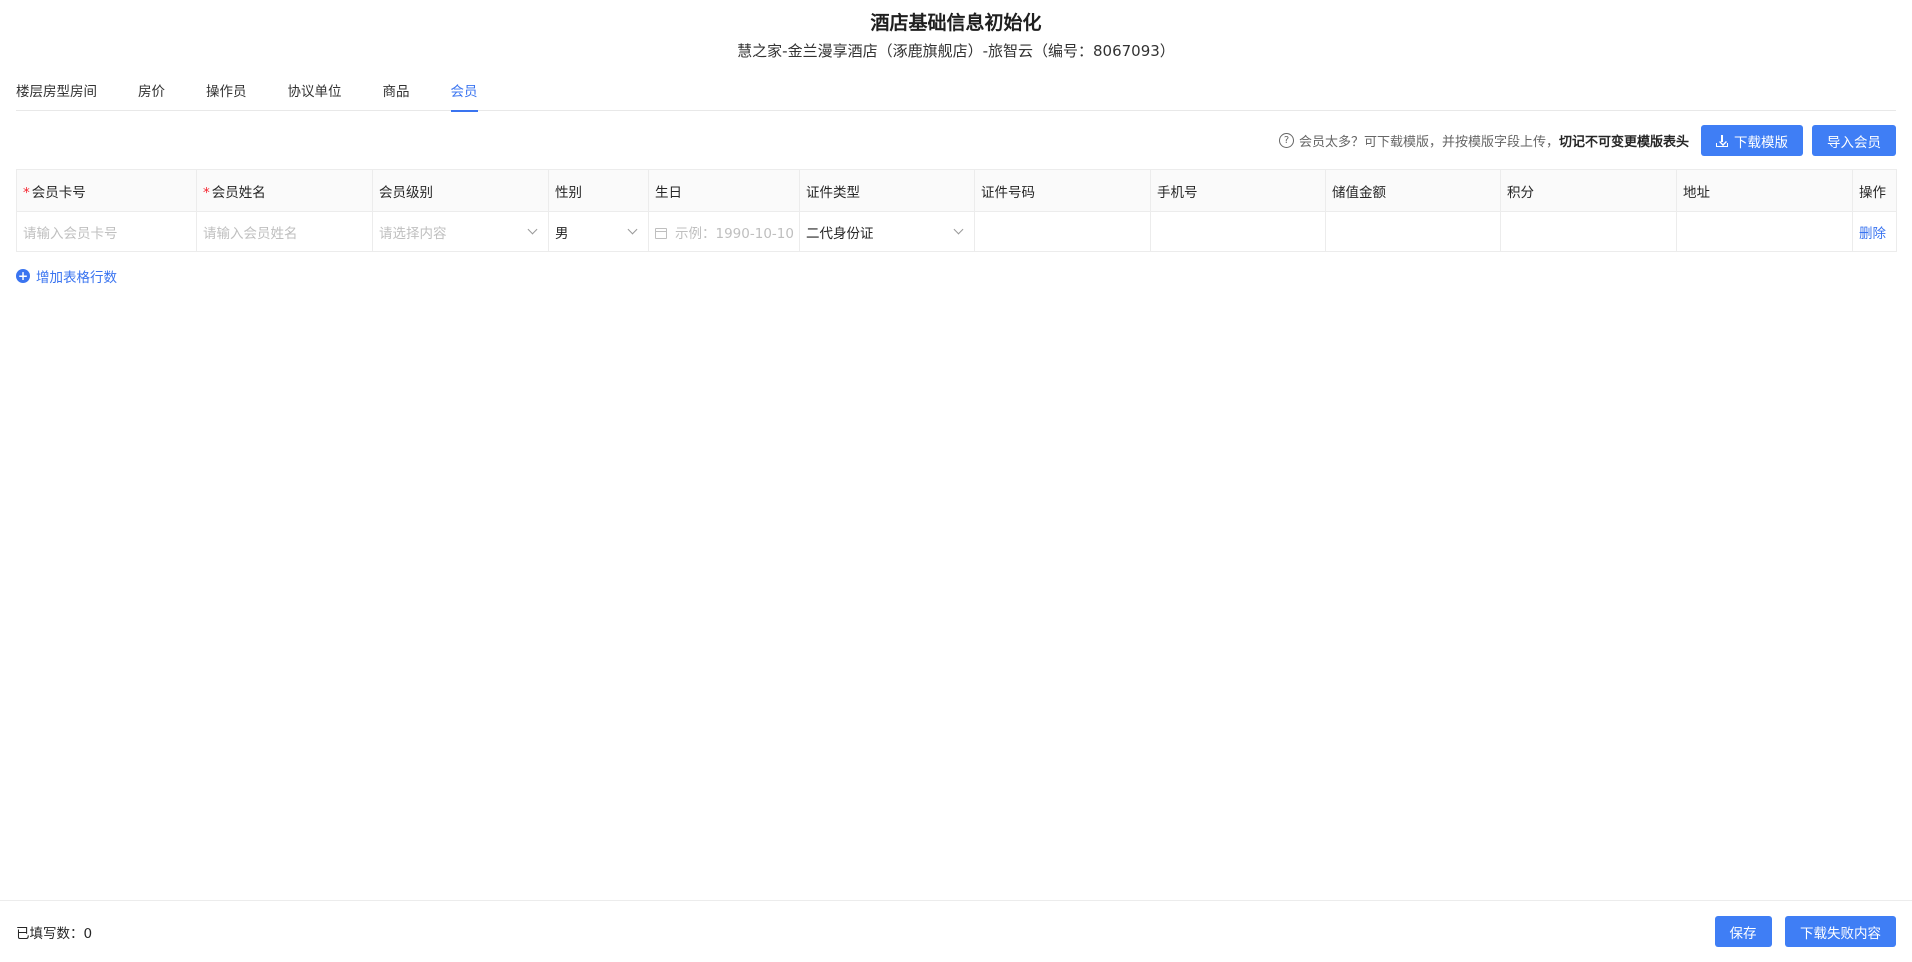  I want to click on plus-circle-icon: +, so click(23, 276).